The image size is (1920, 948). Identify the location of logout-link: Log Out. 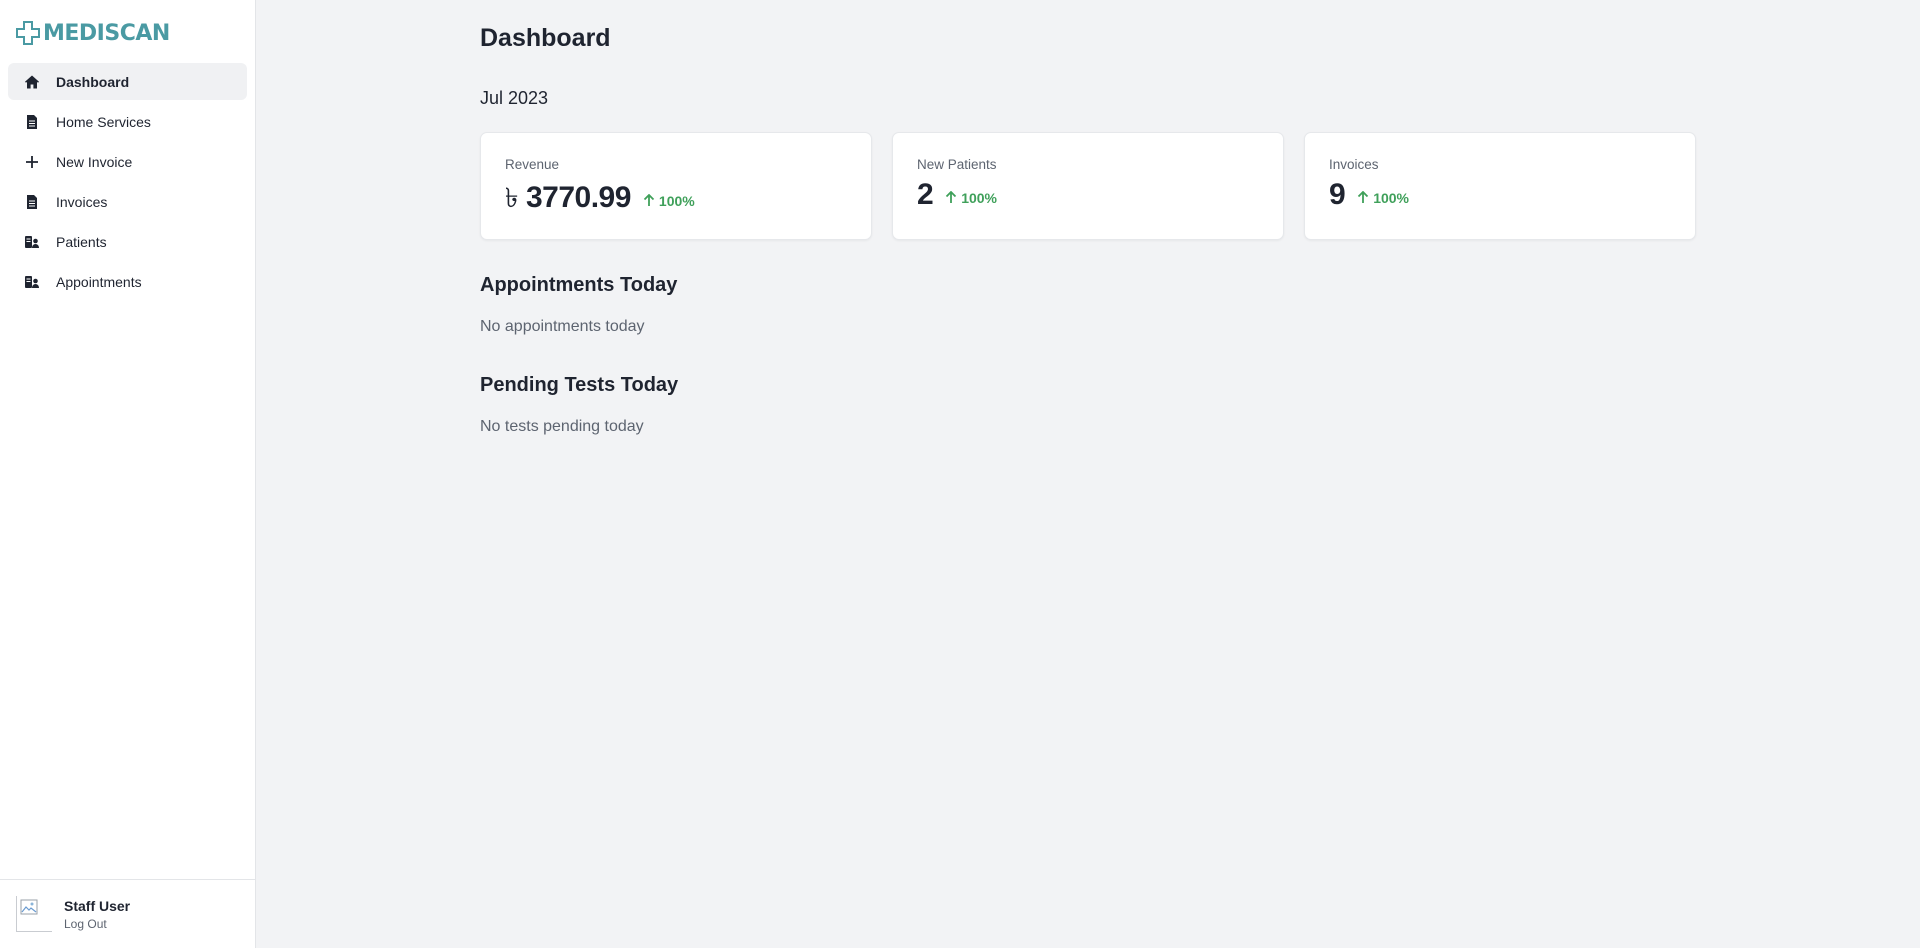
(97, 924).